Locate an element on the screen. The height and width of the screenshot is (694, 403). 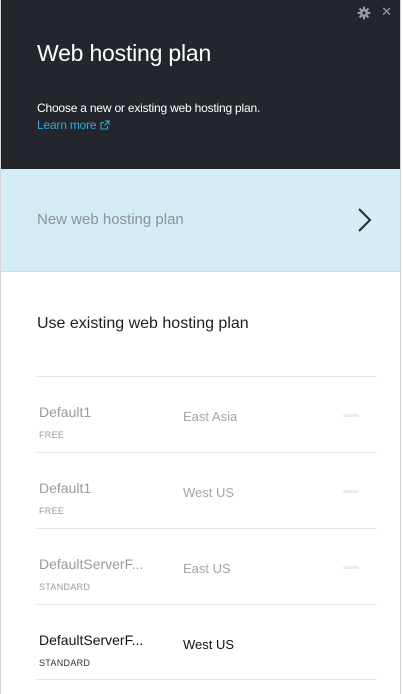
gear-icon is located at coordinates (364, 13).